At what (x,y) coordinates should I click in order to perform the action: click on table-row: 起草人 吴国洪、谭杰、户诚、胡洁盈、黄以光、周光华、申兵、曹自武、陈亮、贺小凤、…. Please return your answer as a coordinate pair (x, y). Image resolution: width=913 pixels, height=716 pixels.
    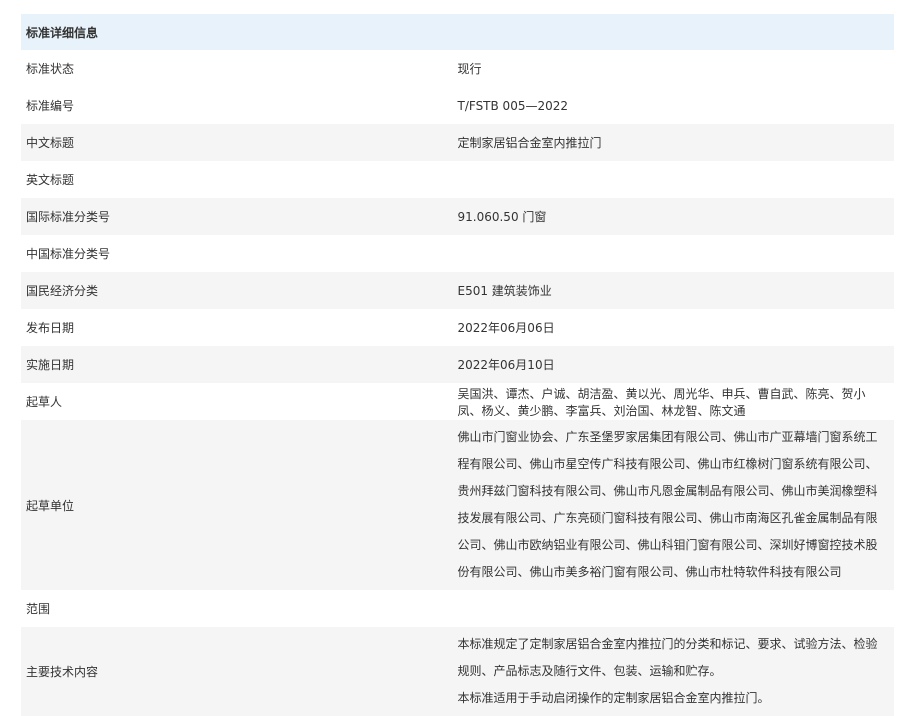
    Looking at the image, I should click on (457, 401).